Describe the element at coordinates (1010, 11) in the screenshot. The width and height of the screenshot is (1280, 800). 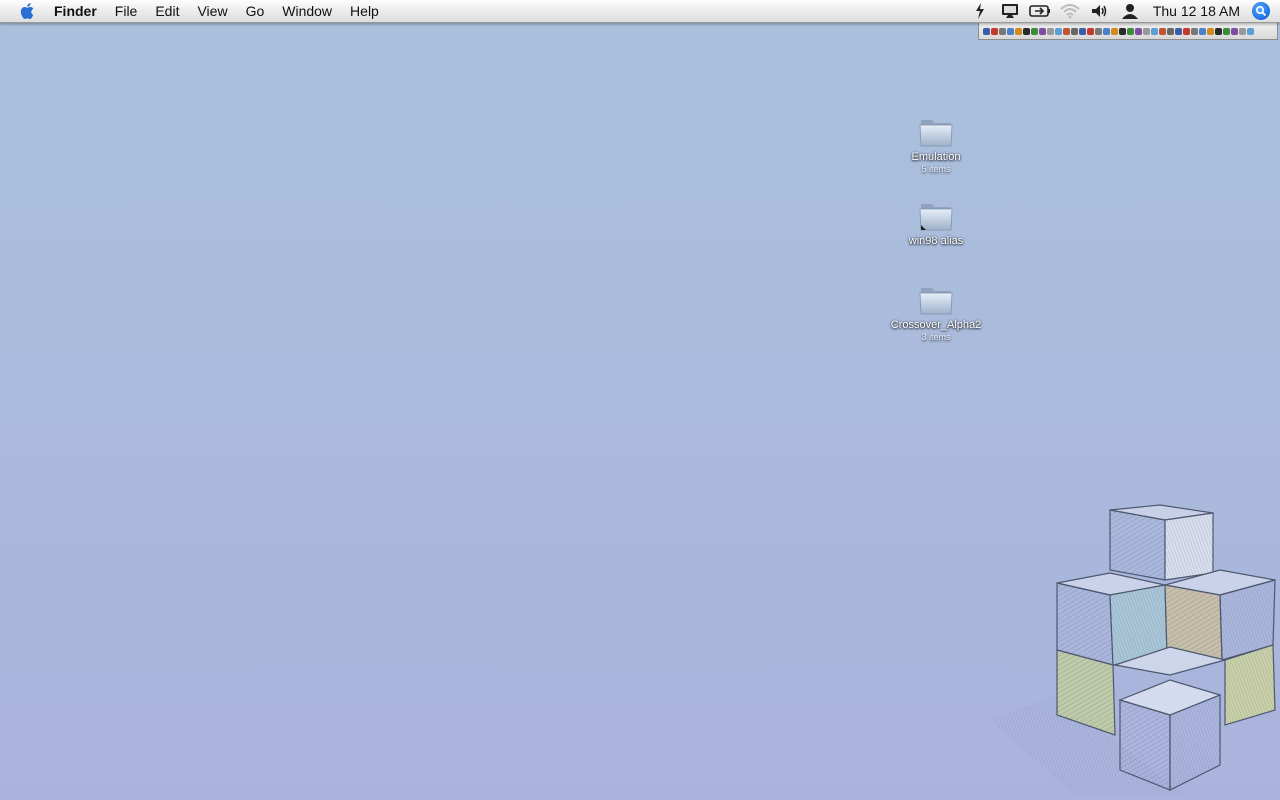
I see `display-icon` at that location.